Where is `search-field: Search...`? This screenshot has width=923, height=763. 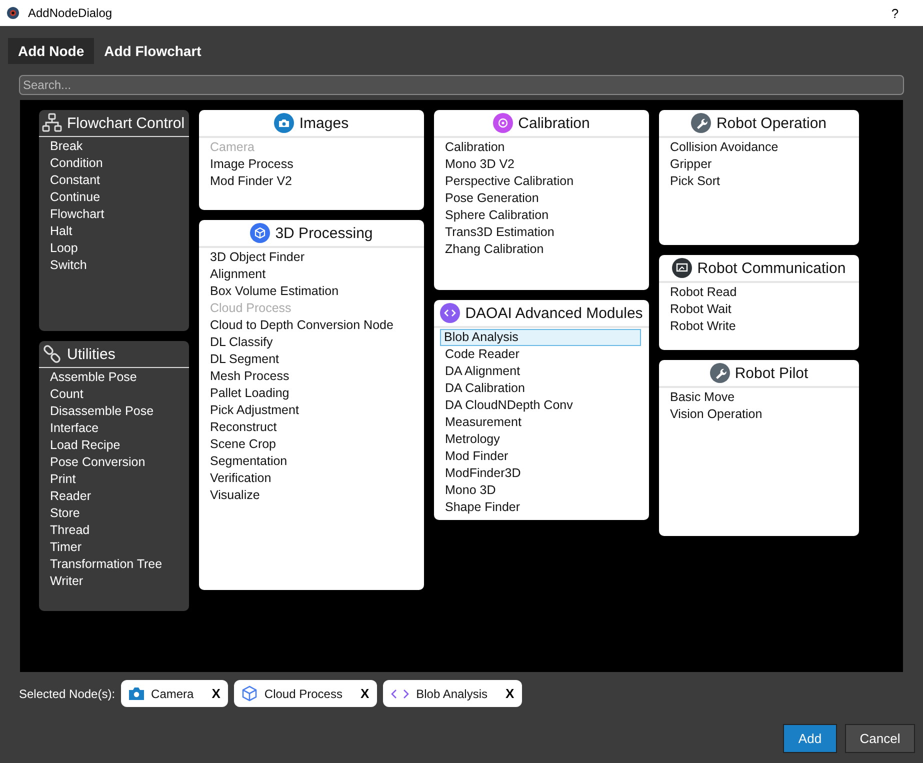 search-field: Search... is located at coordinates (461, 85).